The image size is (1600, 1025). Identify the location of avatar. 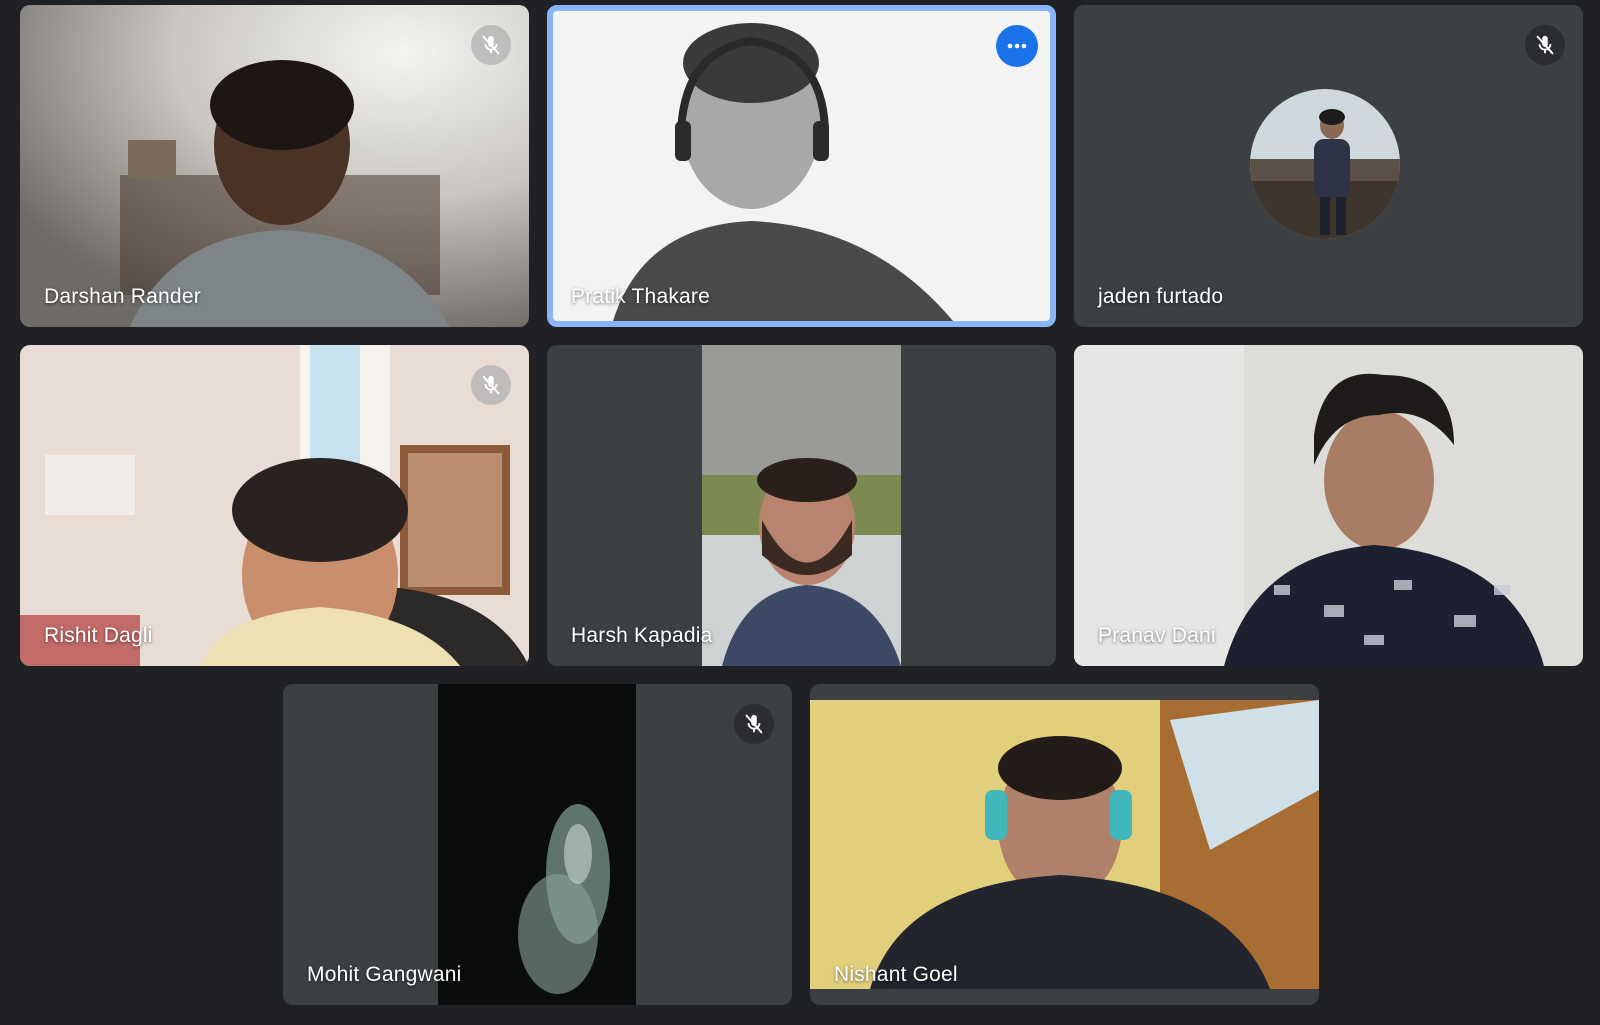
(1325, 164).